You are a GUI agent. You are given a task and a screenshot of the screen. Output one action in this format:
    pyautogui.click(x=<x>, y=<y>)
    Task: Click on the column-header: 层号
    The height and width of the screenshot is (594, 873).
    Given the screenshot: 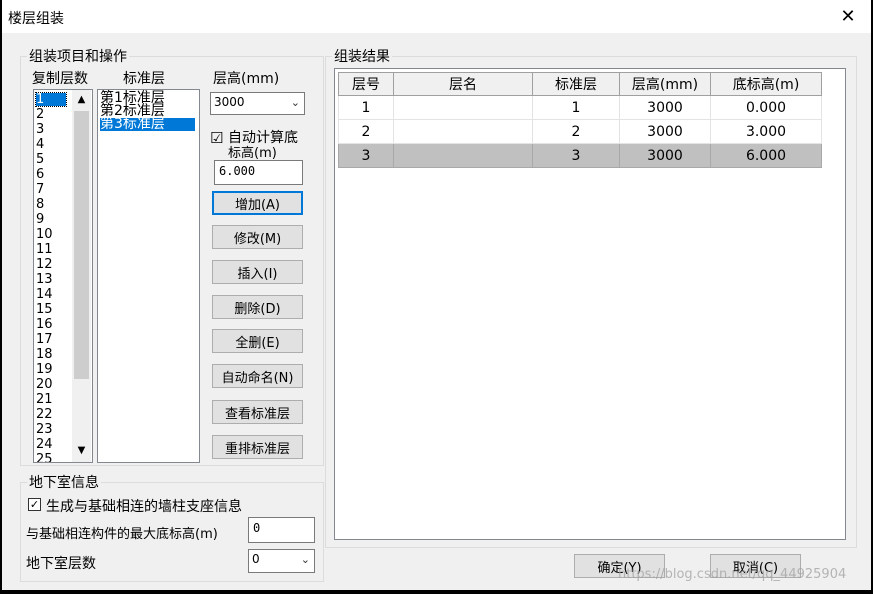 What is the action you would take?
    pyautogui.click(x=366, y=84)
    